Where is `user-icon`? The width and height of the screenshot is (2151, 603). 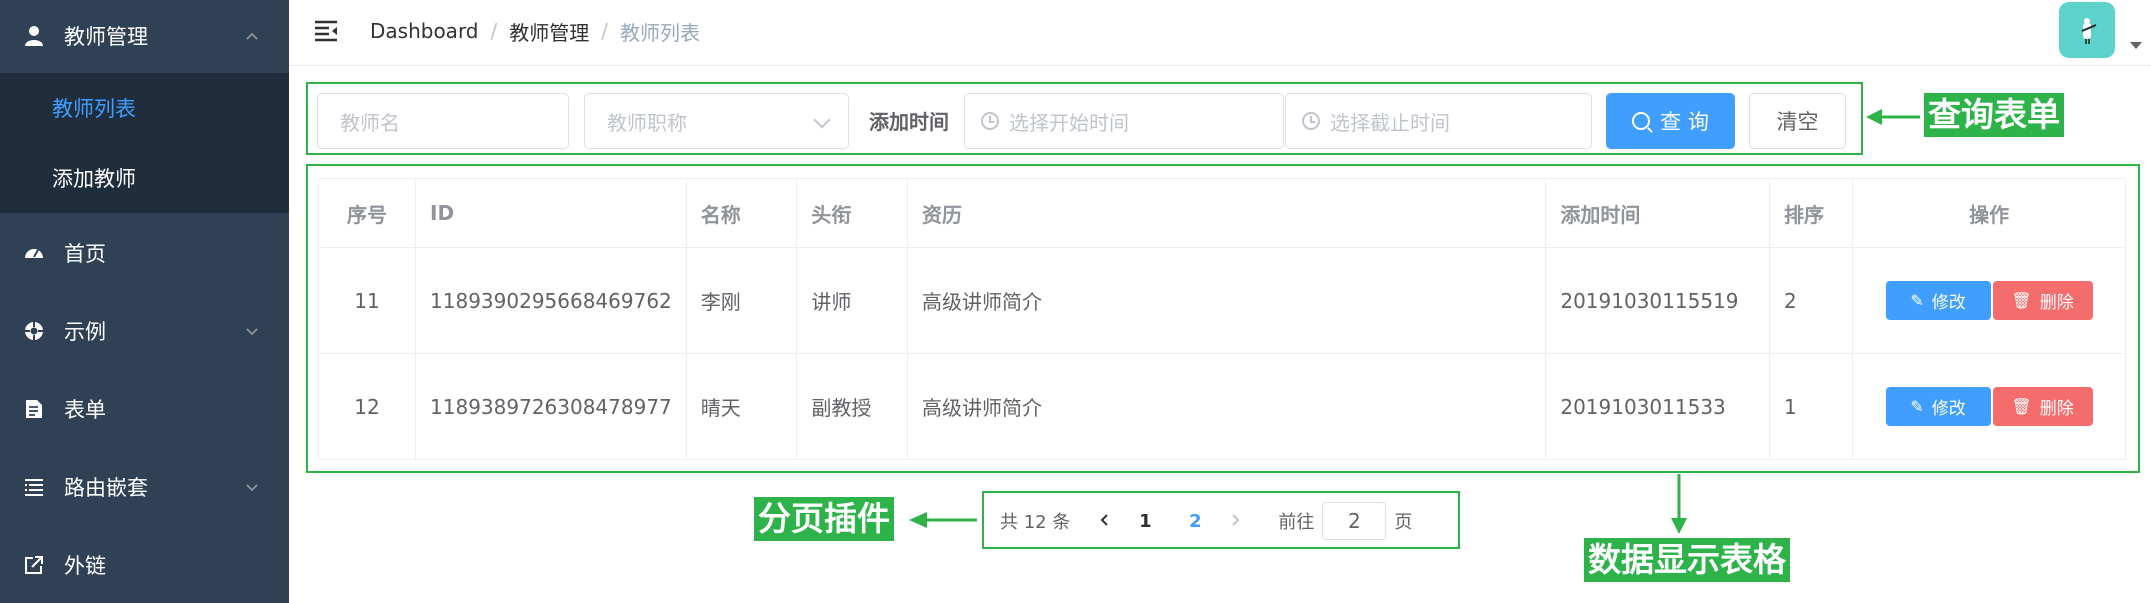 user-icon is located at coordinates (34, 36).